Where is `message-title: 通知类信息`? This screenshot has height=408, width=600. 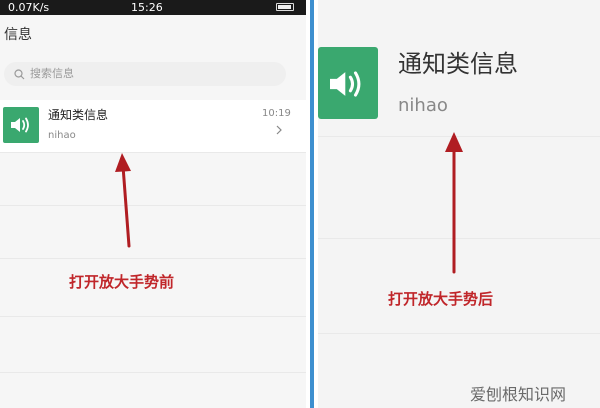
message-title: 通知类信息 is located at coordinates (78, 115).